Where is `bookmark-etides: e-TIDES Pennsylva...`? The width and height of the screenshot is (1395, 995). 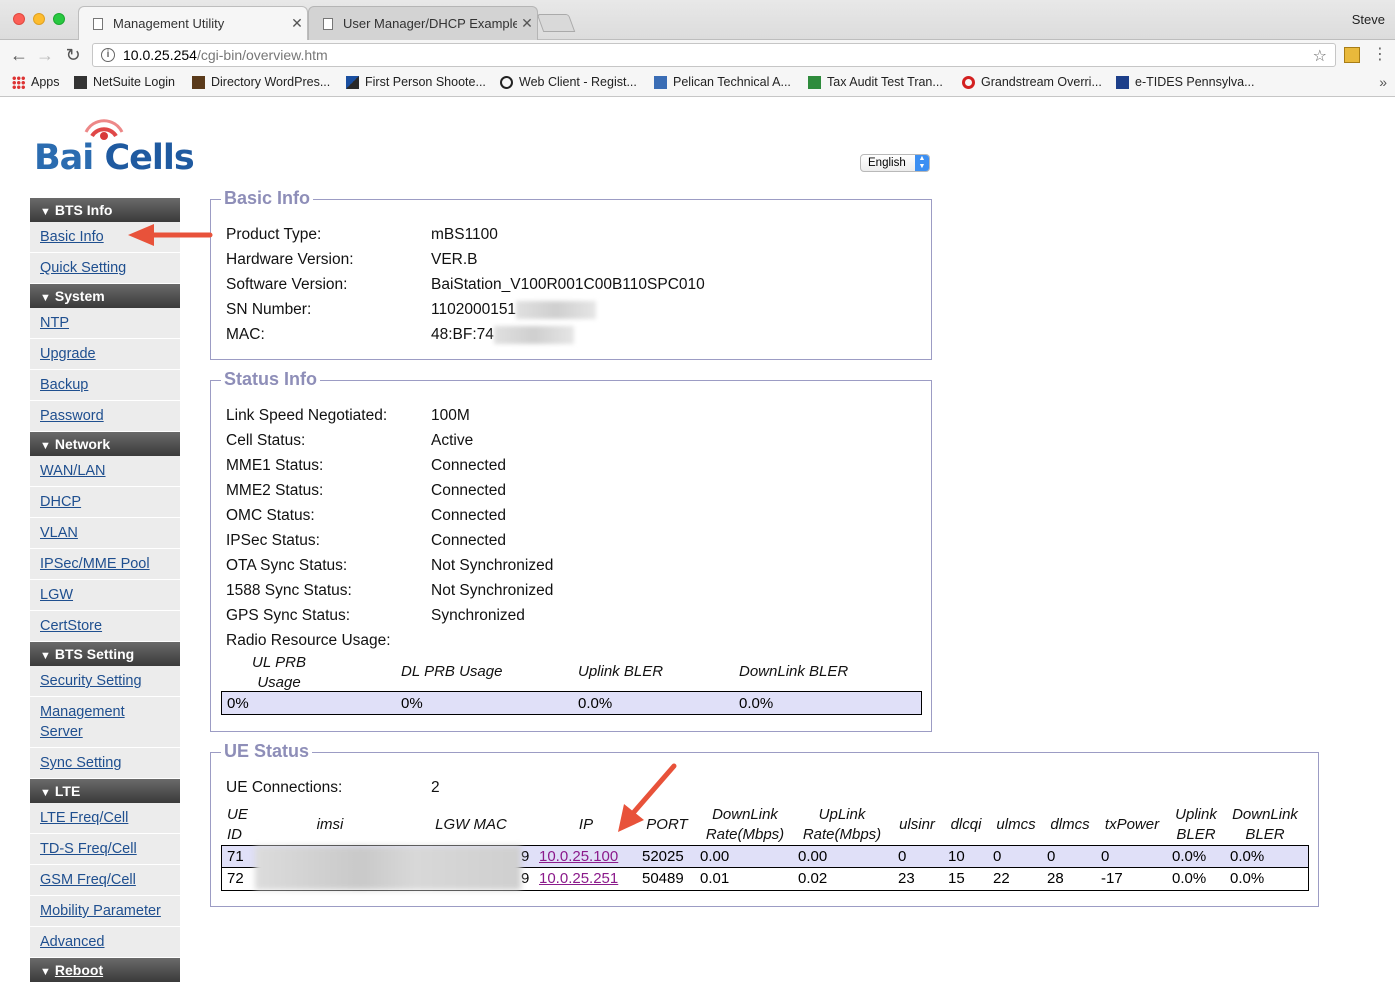
bookmark-etides: e-TIDES Pennsylva... is located at coordinates (1185, 82).